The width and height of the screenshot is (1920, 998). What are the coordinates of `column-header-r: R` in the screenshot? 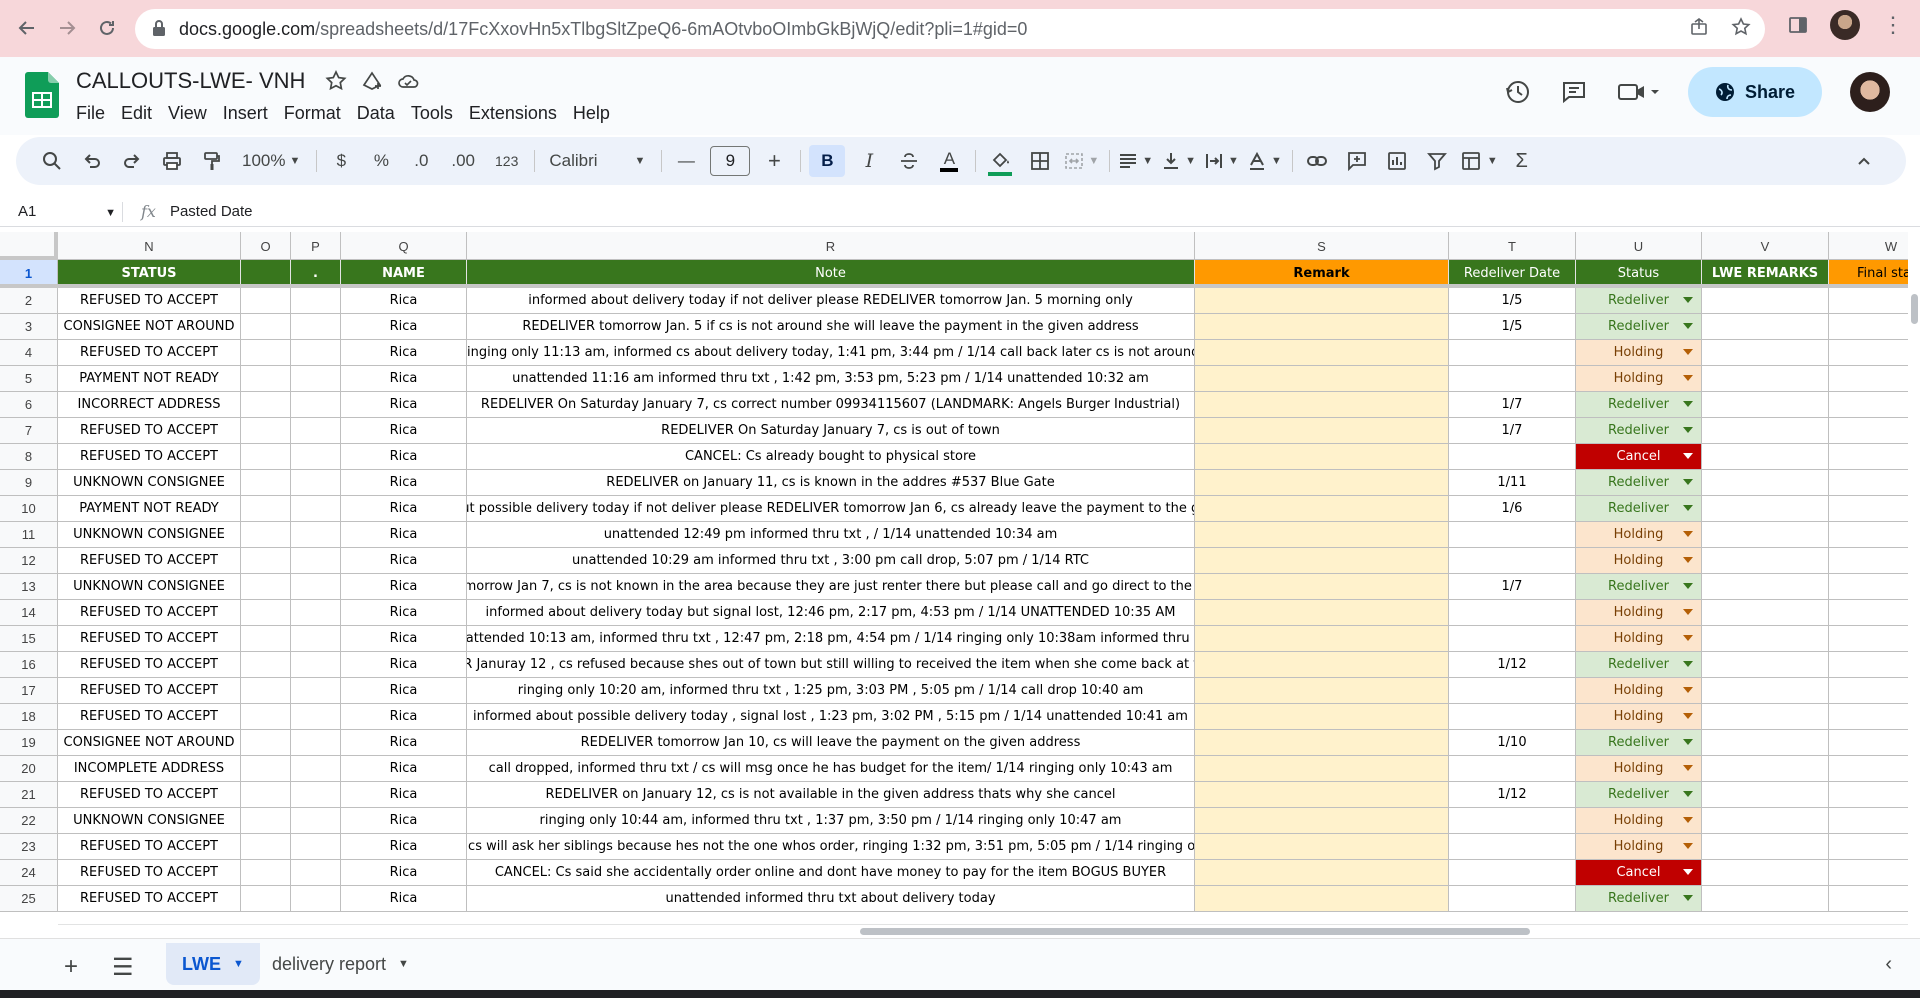 It's located at (831, 246).